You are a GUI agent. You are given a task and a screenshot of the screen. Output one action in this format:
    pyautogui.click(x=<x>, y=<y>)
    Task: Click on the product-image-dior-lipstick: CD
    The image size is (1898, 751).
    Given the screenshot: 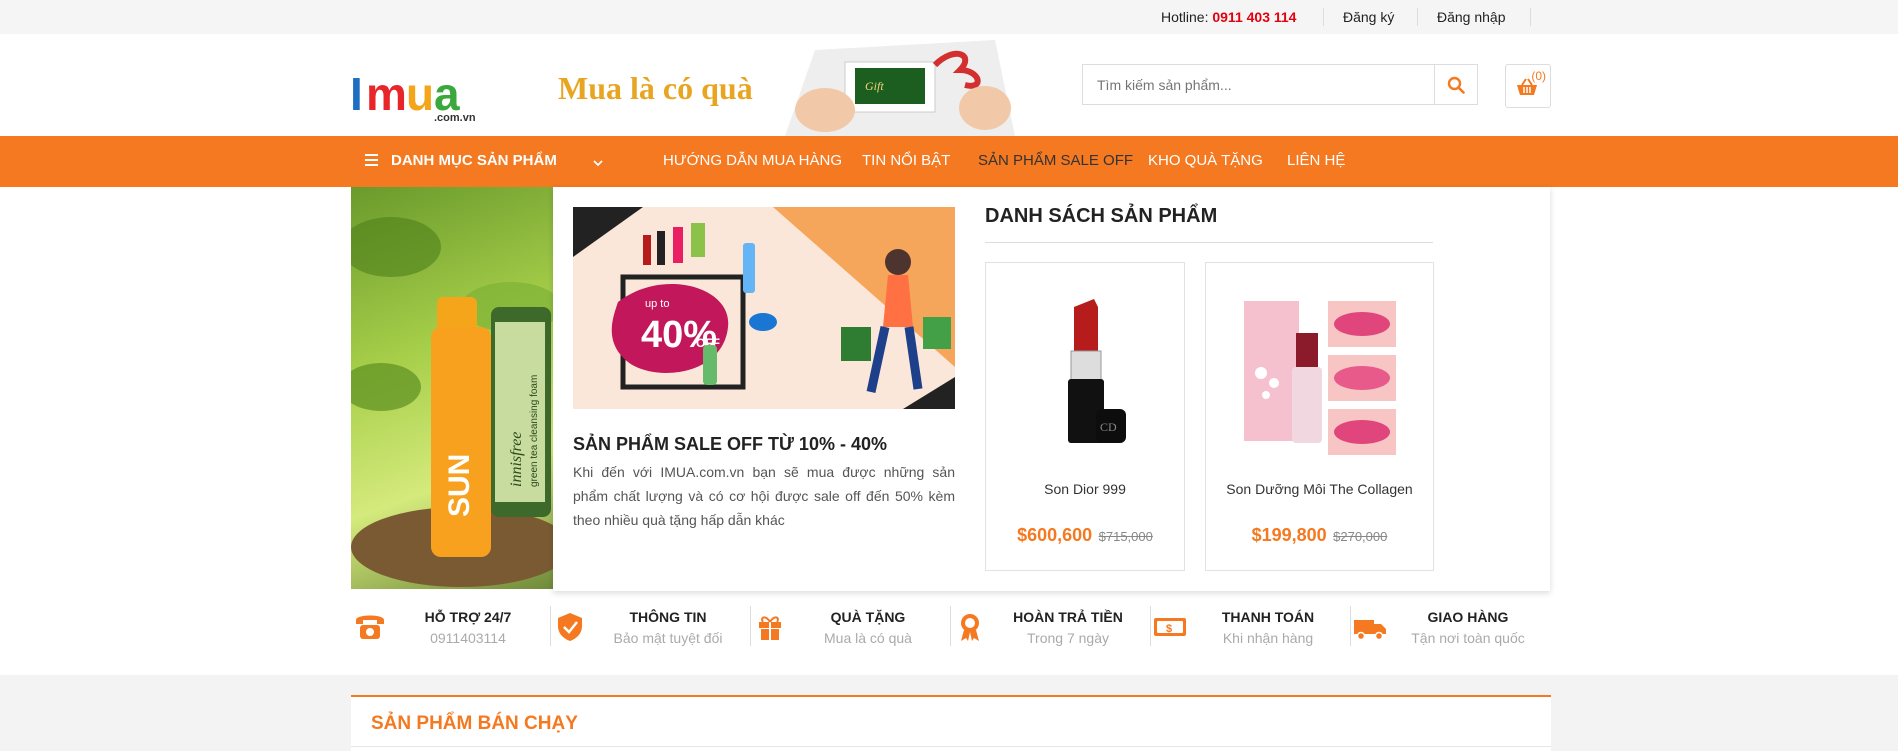 What is the action you would take?
    pyautogui.click(x=1097, y=371)
    